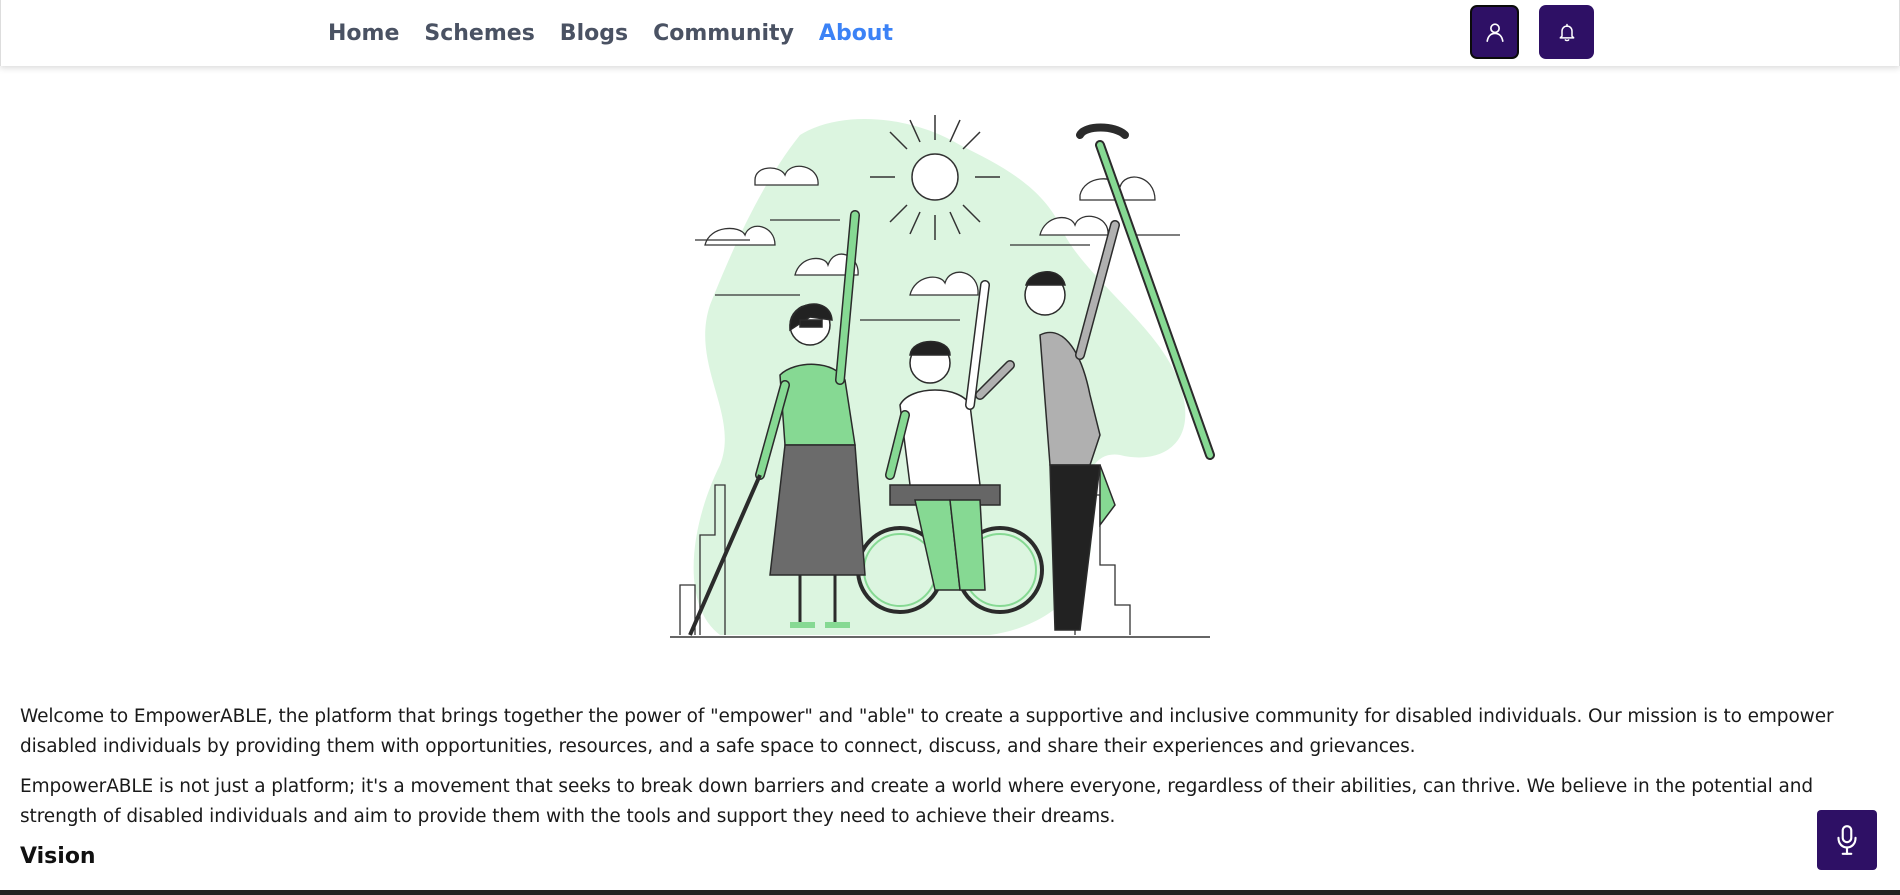 This screenshot has width=1900, height=895. I want to click on profile-button, so click(1494, 32).